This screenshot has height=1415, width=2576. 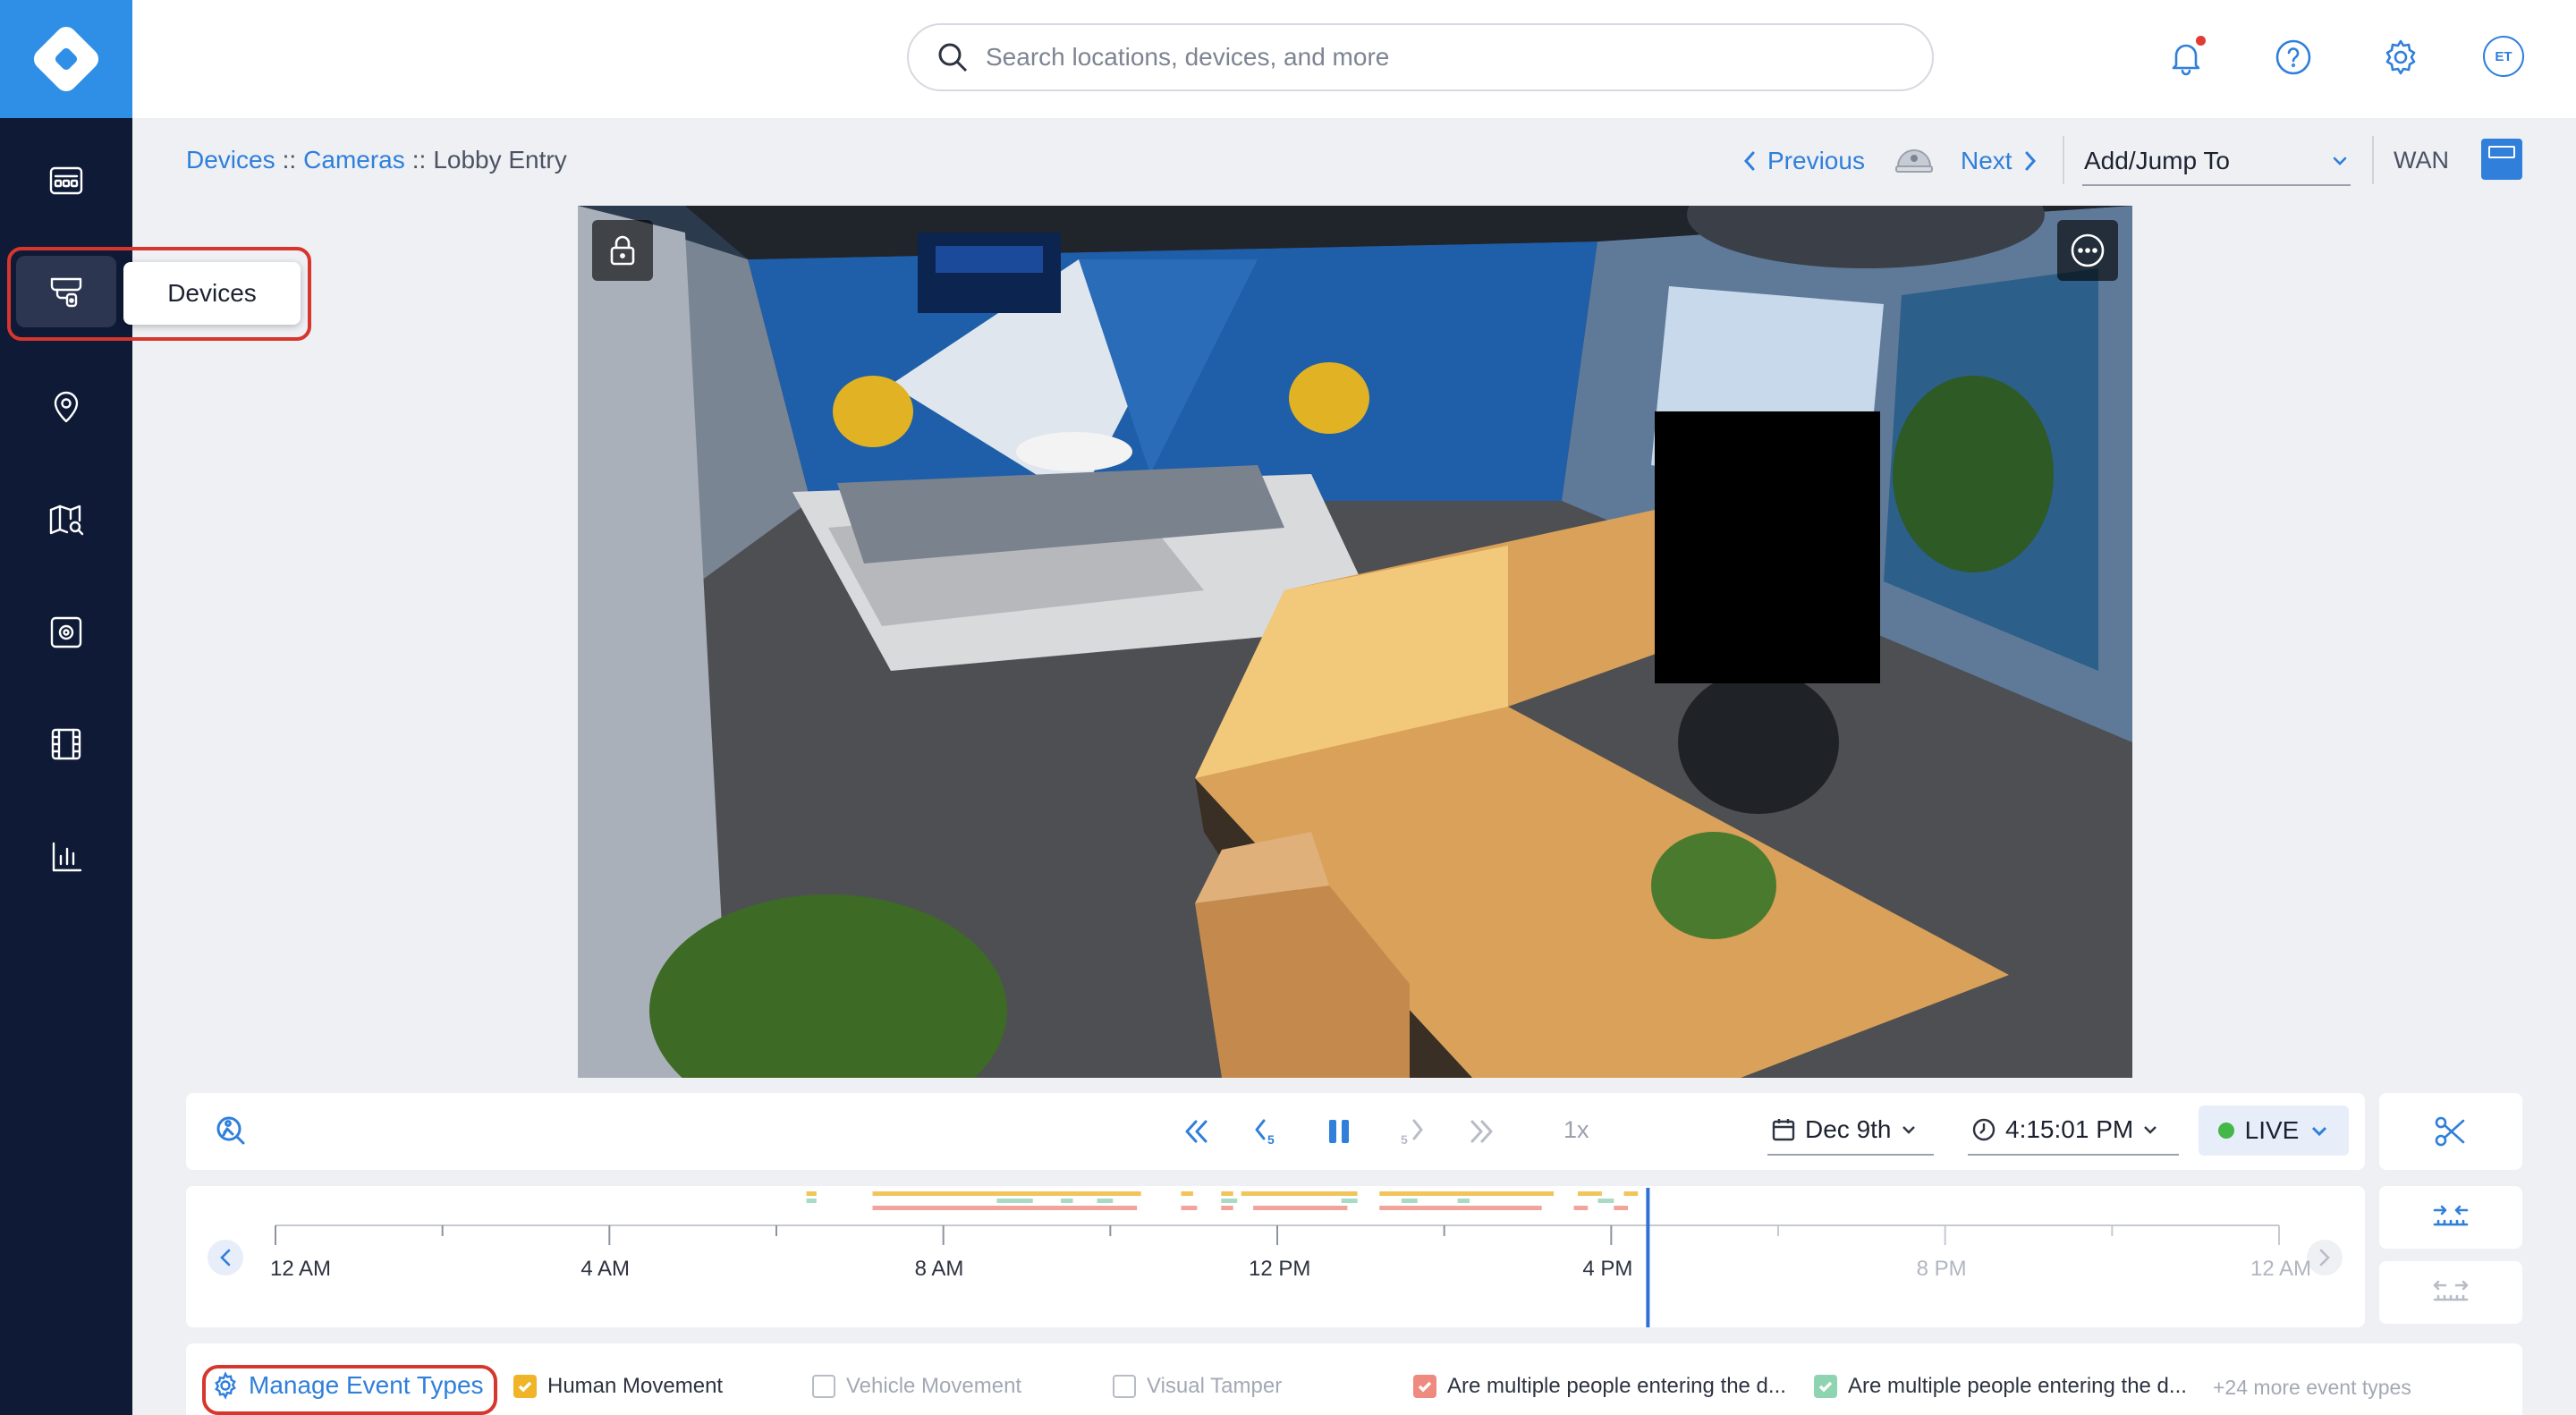 What do you see at coordinates (225, 1258) in the screenshot?
I see `timeline-prev-button` at bounding box center [225, 1258].